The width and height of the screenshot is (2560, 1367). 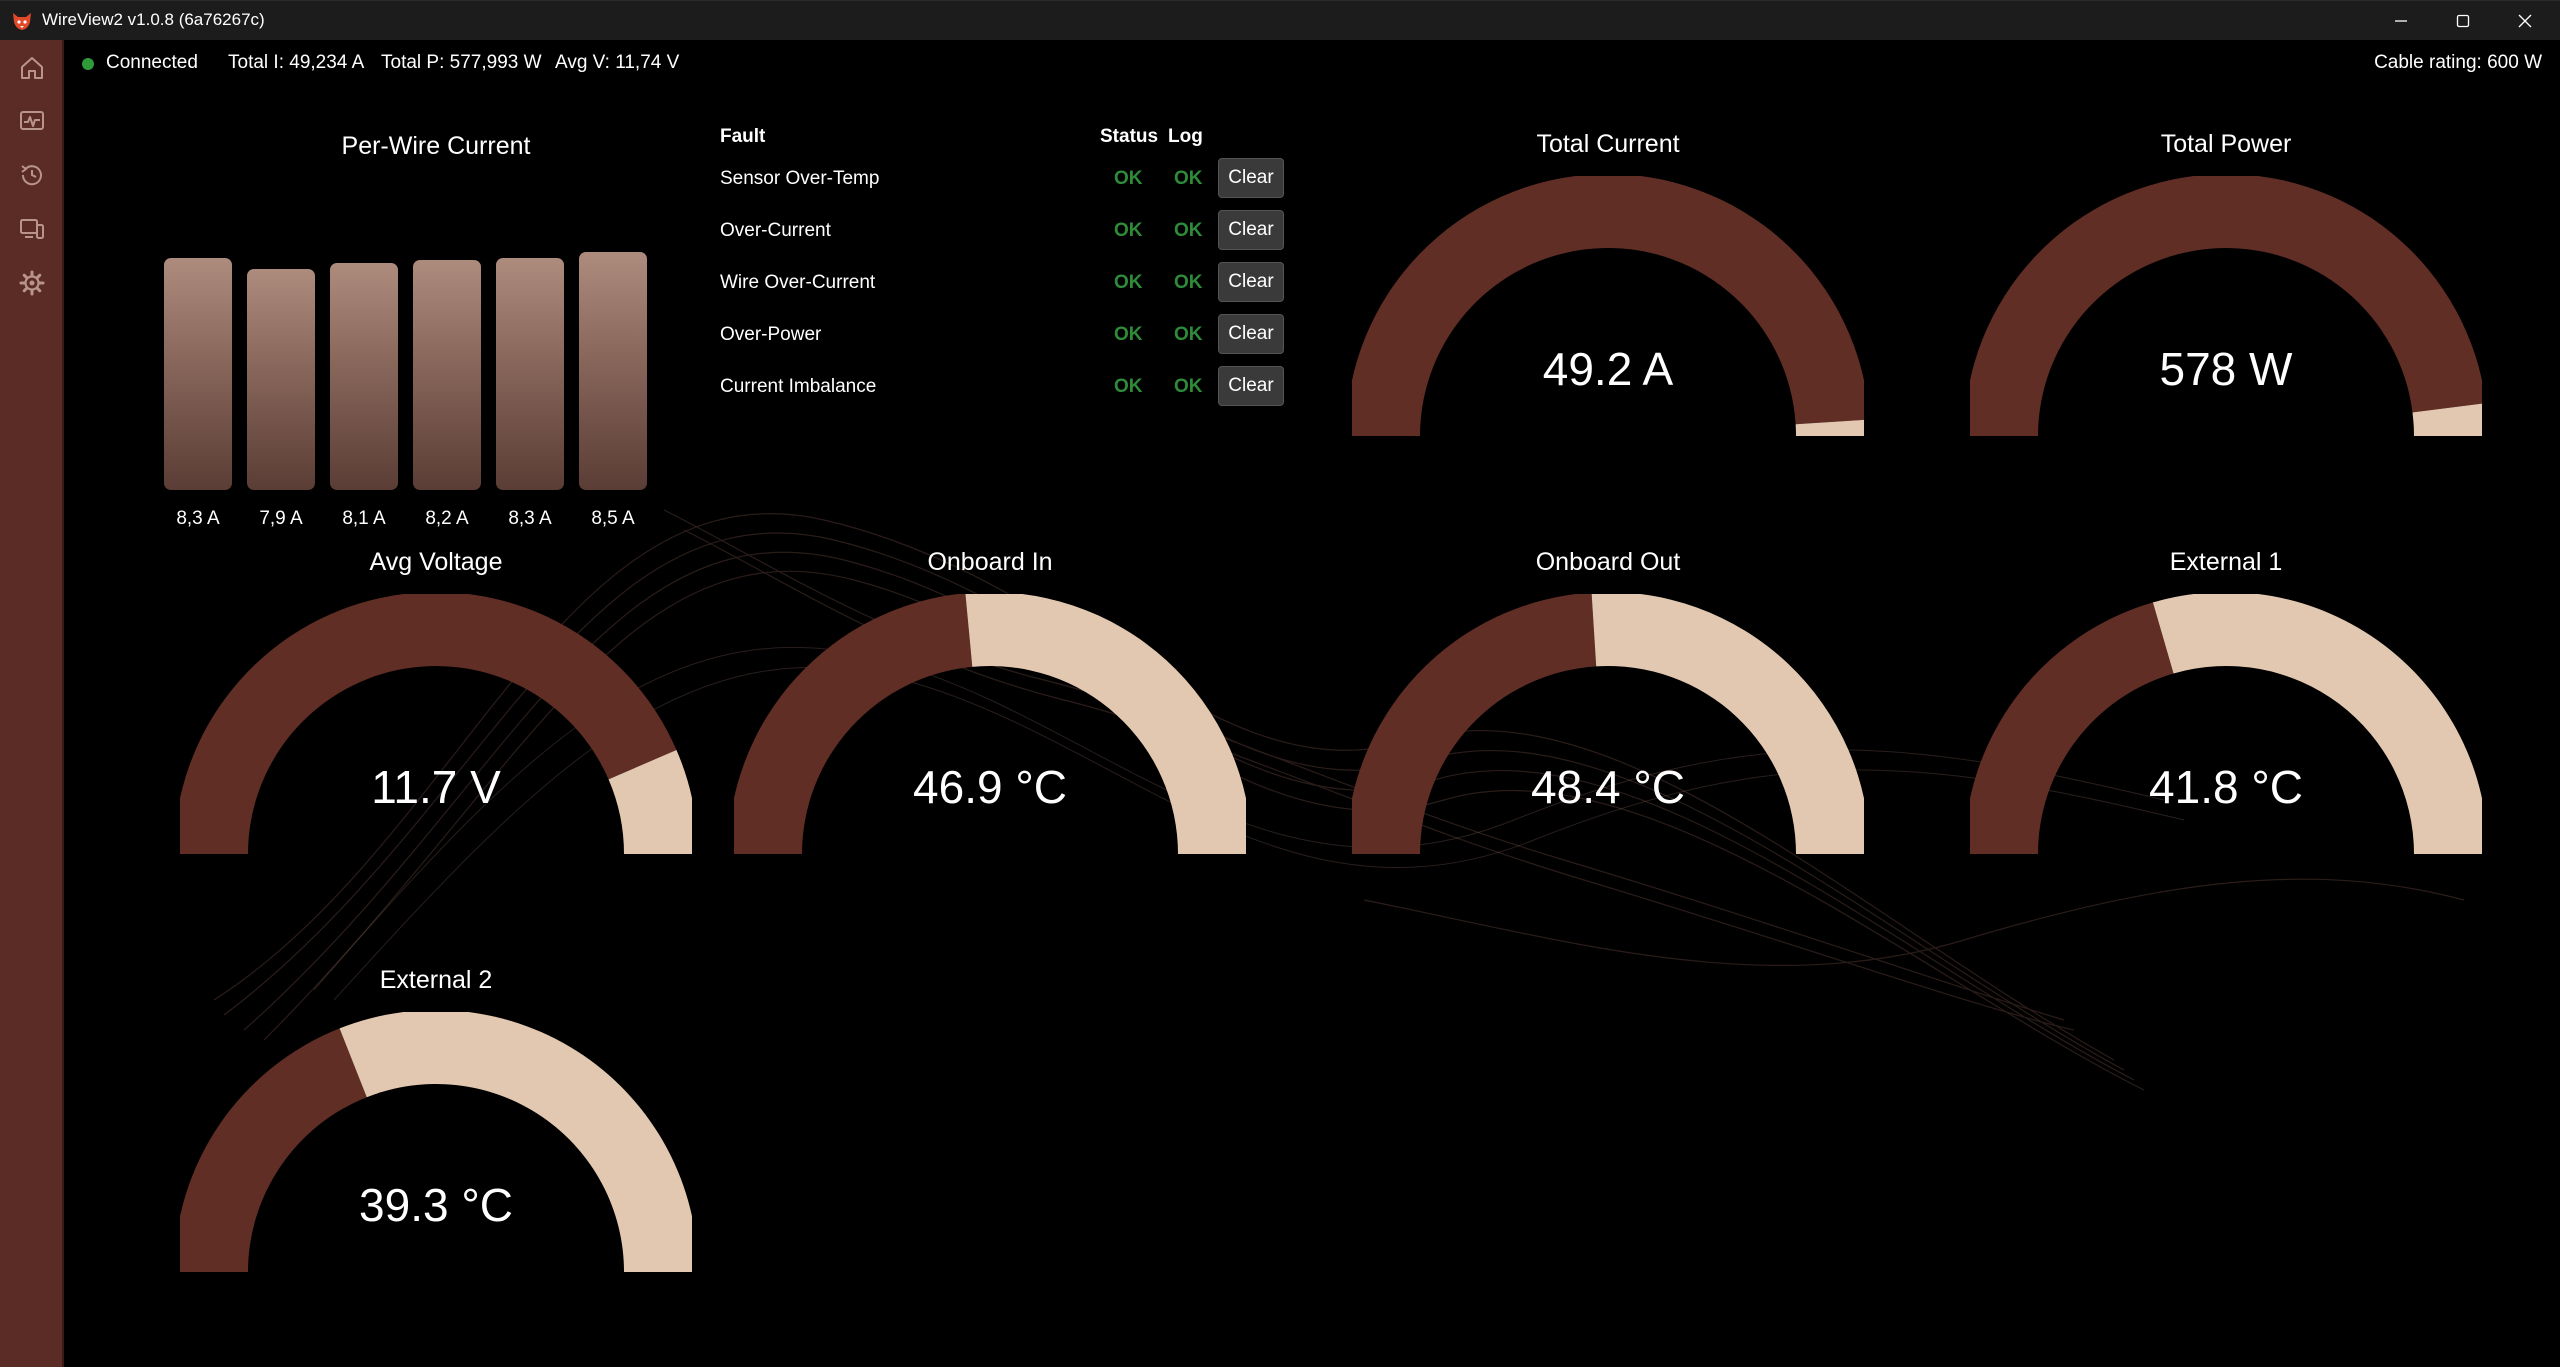 I want to click on connection-status-dot, so click(x=88, y=64).